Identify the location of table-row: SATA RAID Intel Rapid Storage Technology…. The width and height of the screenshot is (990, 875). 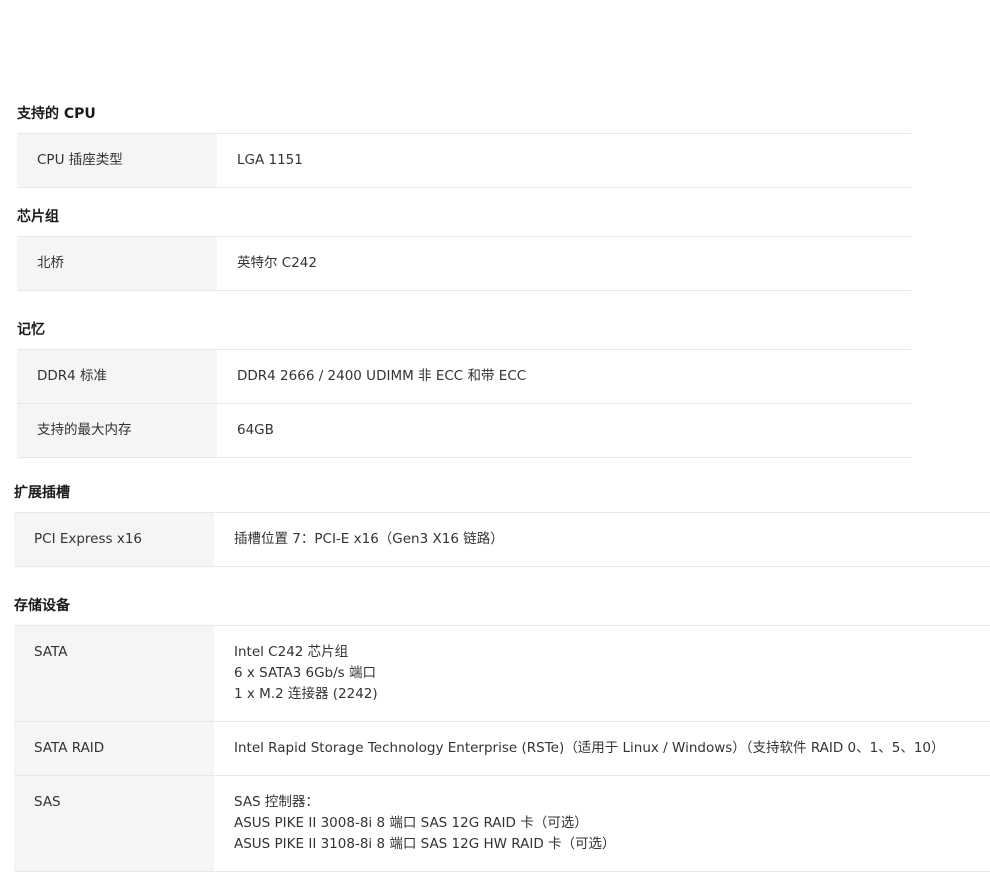
(502, 748).